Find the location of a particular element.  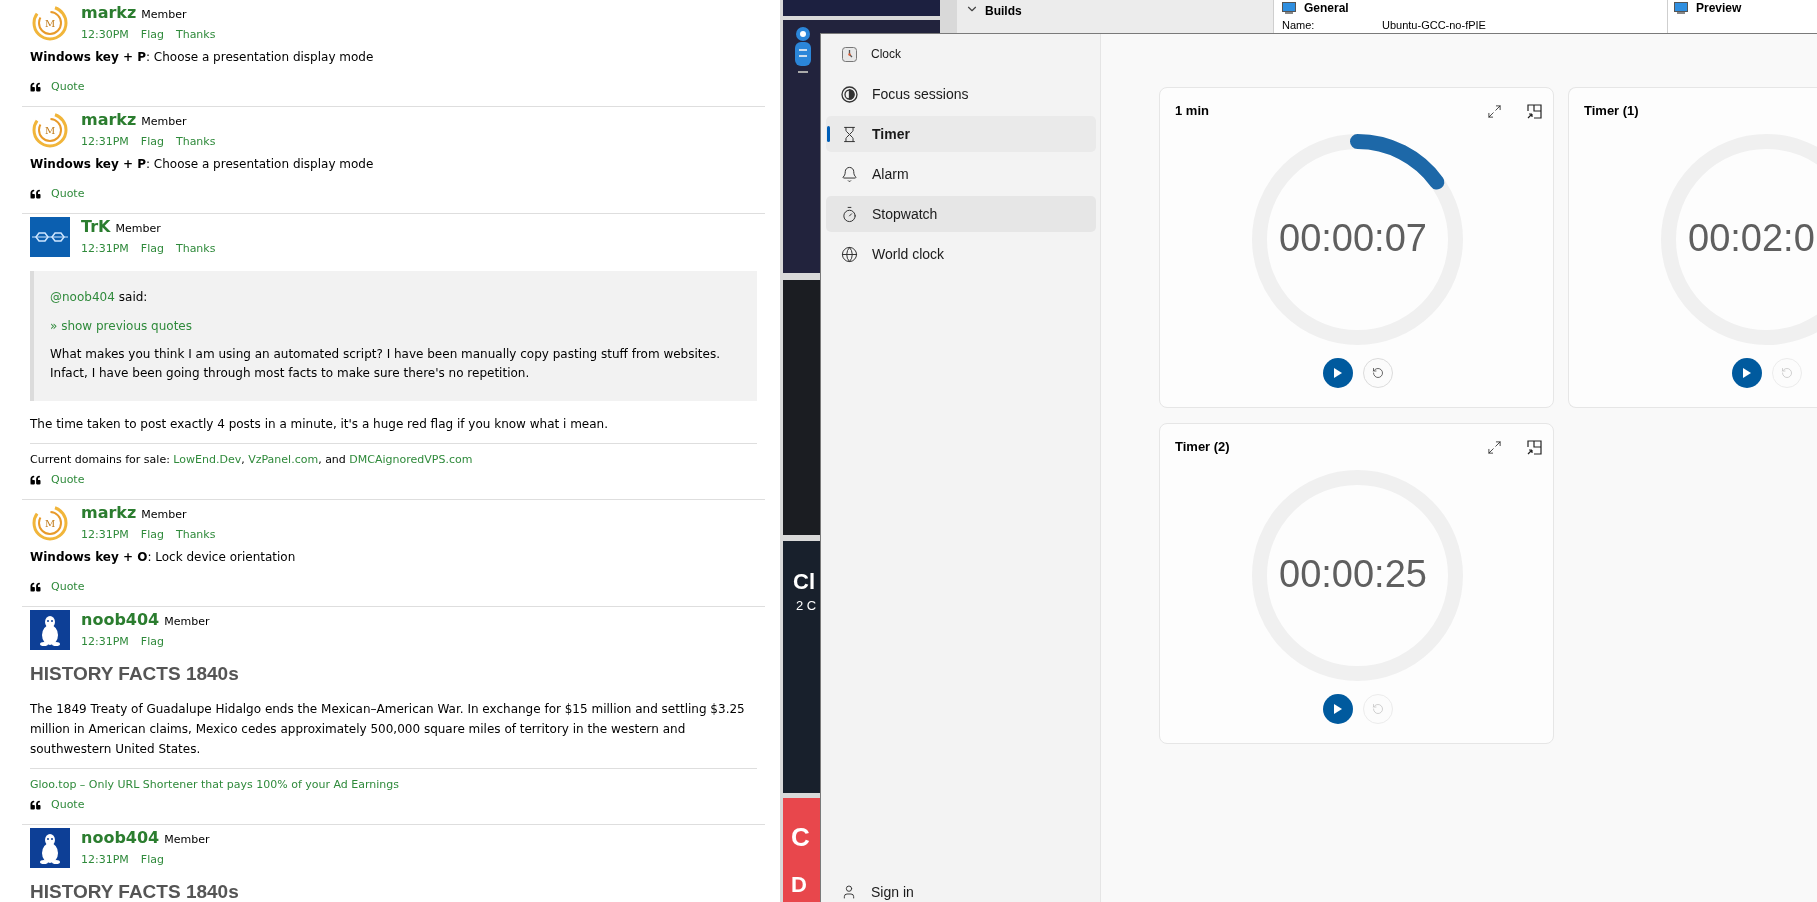

post-text: The time taken to post exactly 4 posts in a minute, it's a huge red flag if you know what i mean. is located at coordinates (319, 424).